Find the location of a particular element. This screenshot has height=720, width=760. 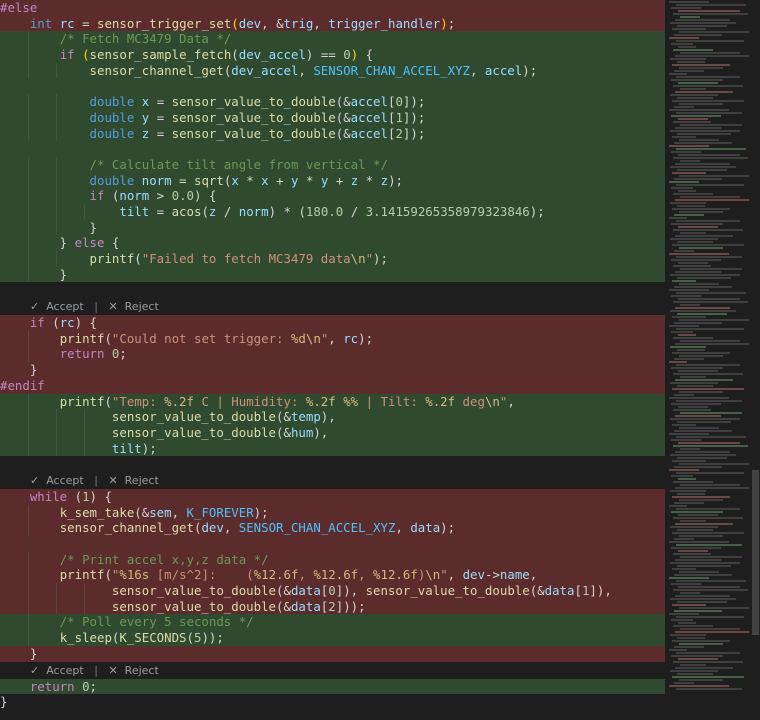

removed-code-line: #endif is located at coordinates (332, 385).